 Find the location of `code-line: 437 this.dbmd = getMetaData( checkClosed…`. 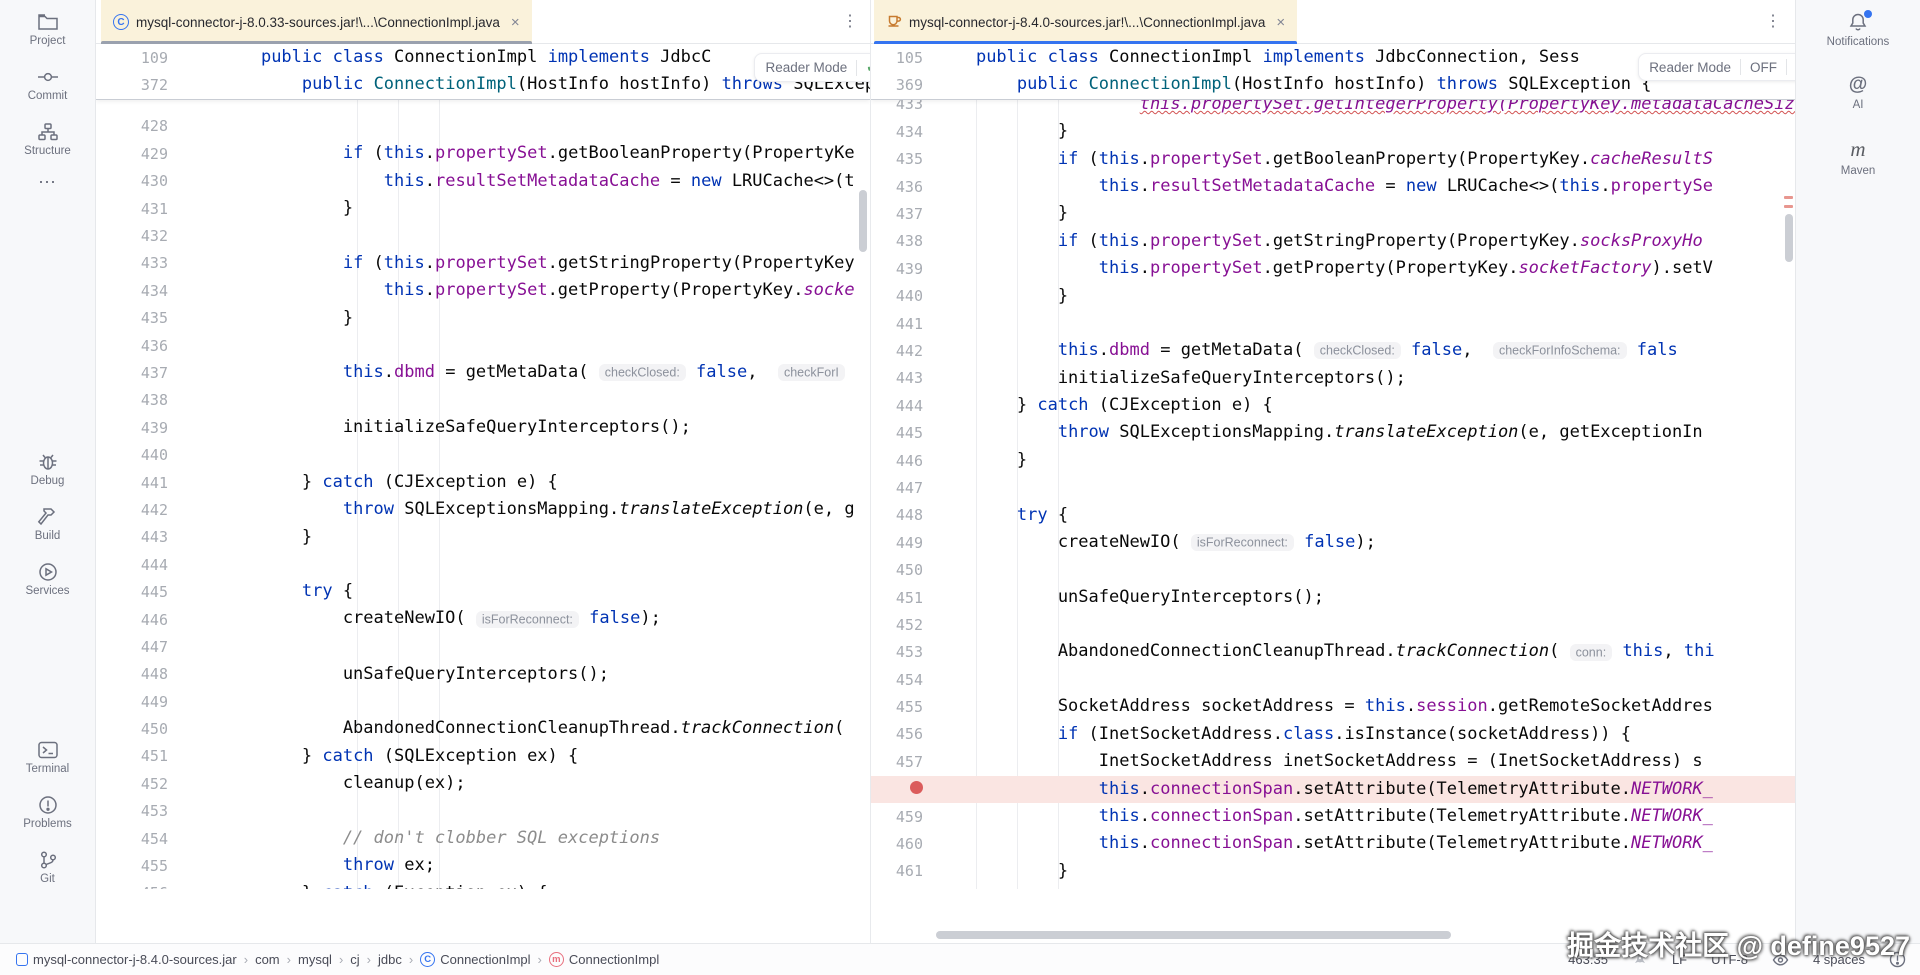

code-line: 437 this.dbmd = getMetaData( checkClosed… is located at coordinates (483, 372).